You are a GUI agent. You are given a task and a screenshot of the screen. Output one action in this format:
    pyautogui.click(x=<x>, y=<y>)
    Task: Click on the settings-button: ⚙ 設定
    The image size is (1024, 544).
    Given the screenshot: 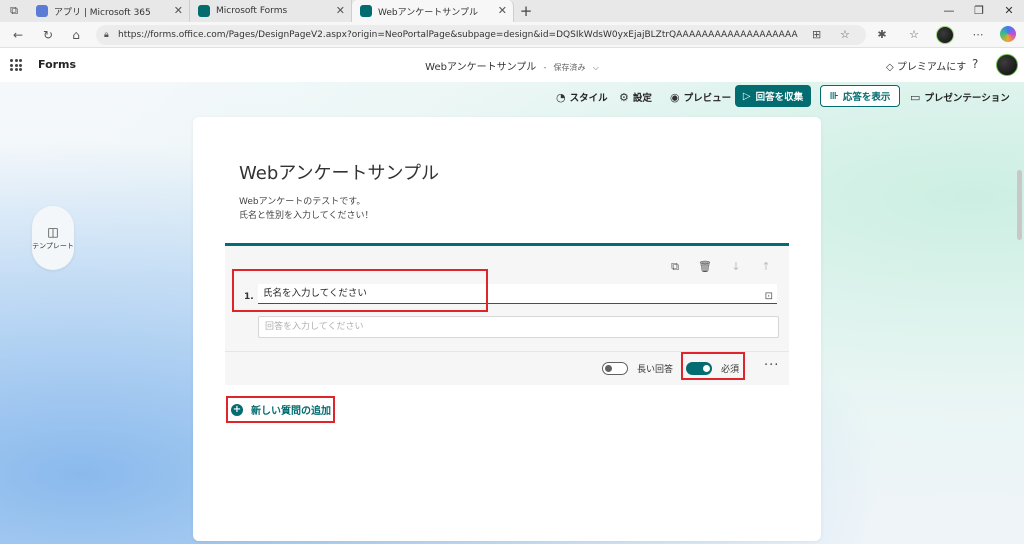 What is the action you would take?
    pyautogui.click(x=635, y=97)
    